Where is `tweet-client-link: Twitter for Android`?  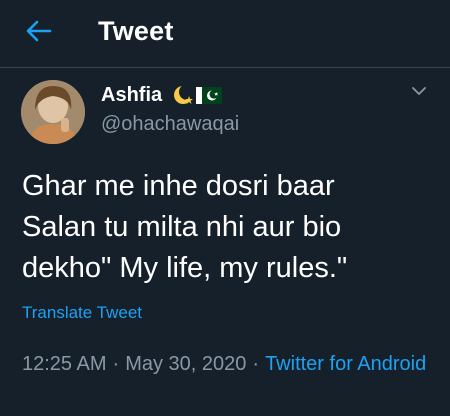 tweet-client-link: Twitter for Android is located at coordinates (345, 364).